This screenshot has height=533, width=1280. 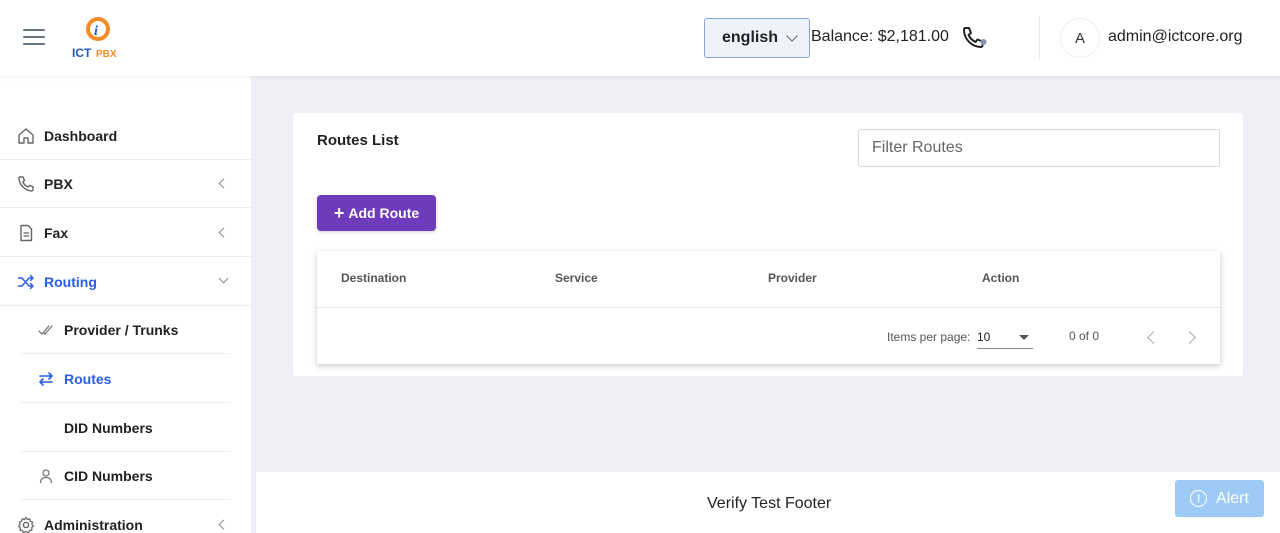 I want to click on sidebar-subitem-provider-trunks: Provider / Trunks, so click(x=125, y=330).